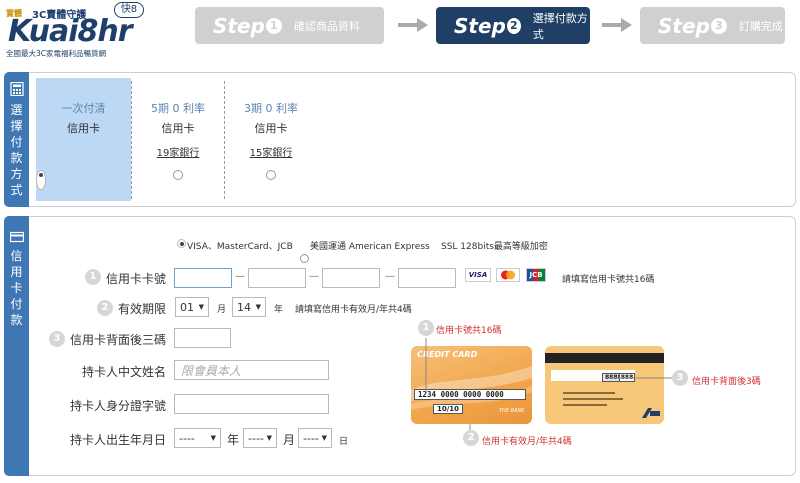 This screenshot has height=483, width=800. Describe the element at coordinates (70, 31) in the screenshot. I see `logo-brand: Kuai8hr` at that location.